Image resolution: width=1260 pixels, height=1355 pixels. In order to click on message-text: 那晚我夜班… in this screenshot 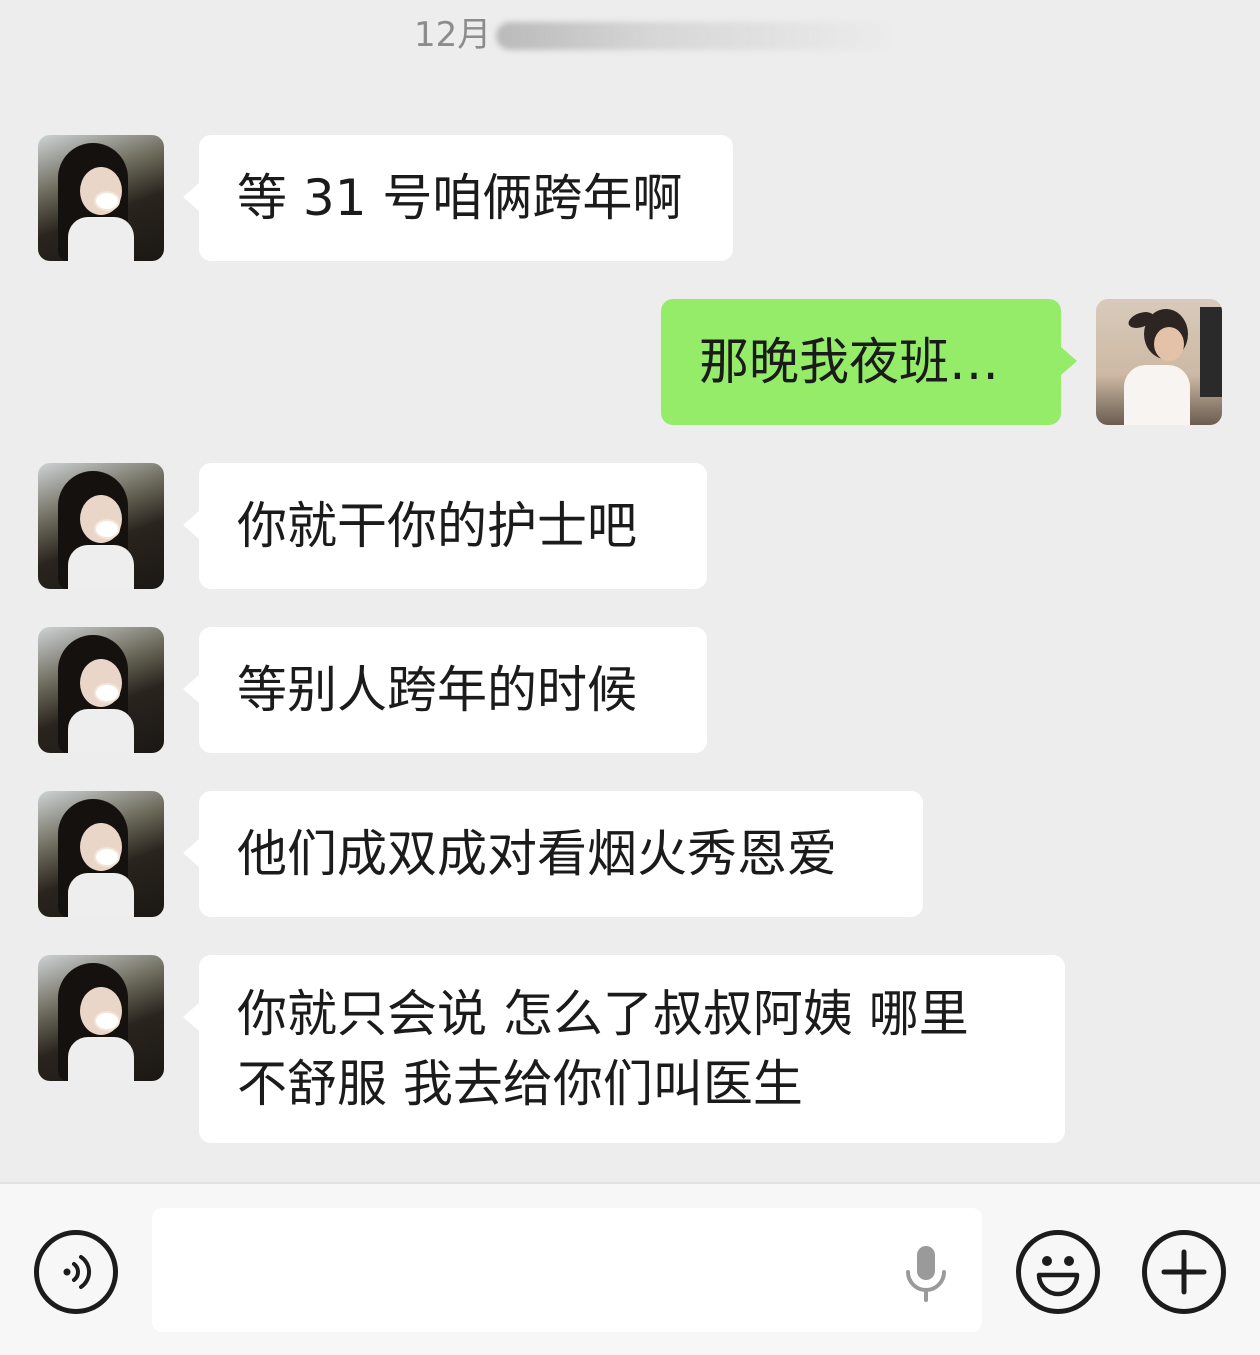, I will do `click(849, 362)`.